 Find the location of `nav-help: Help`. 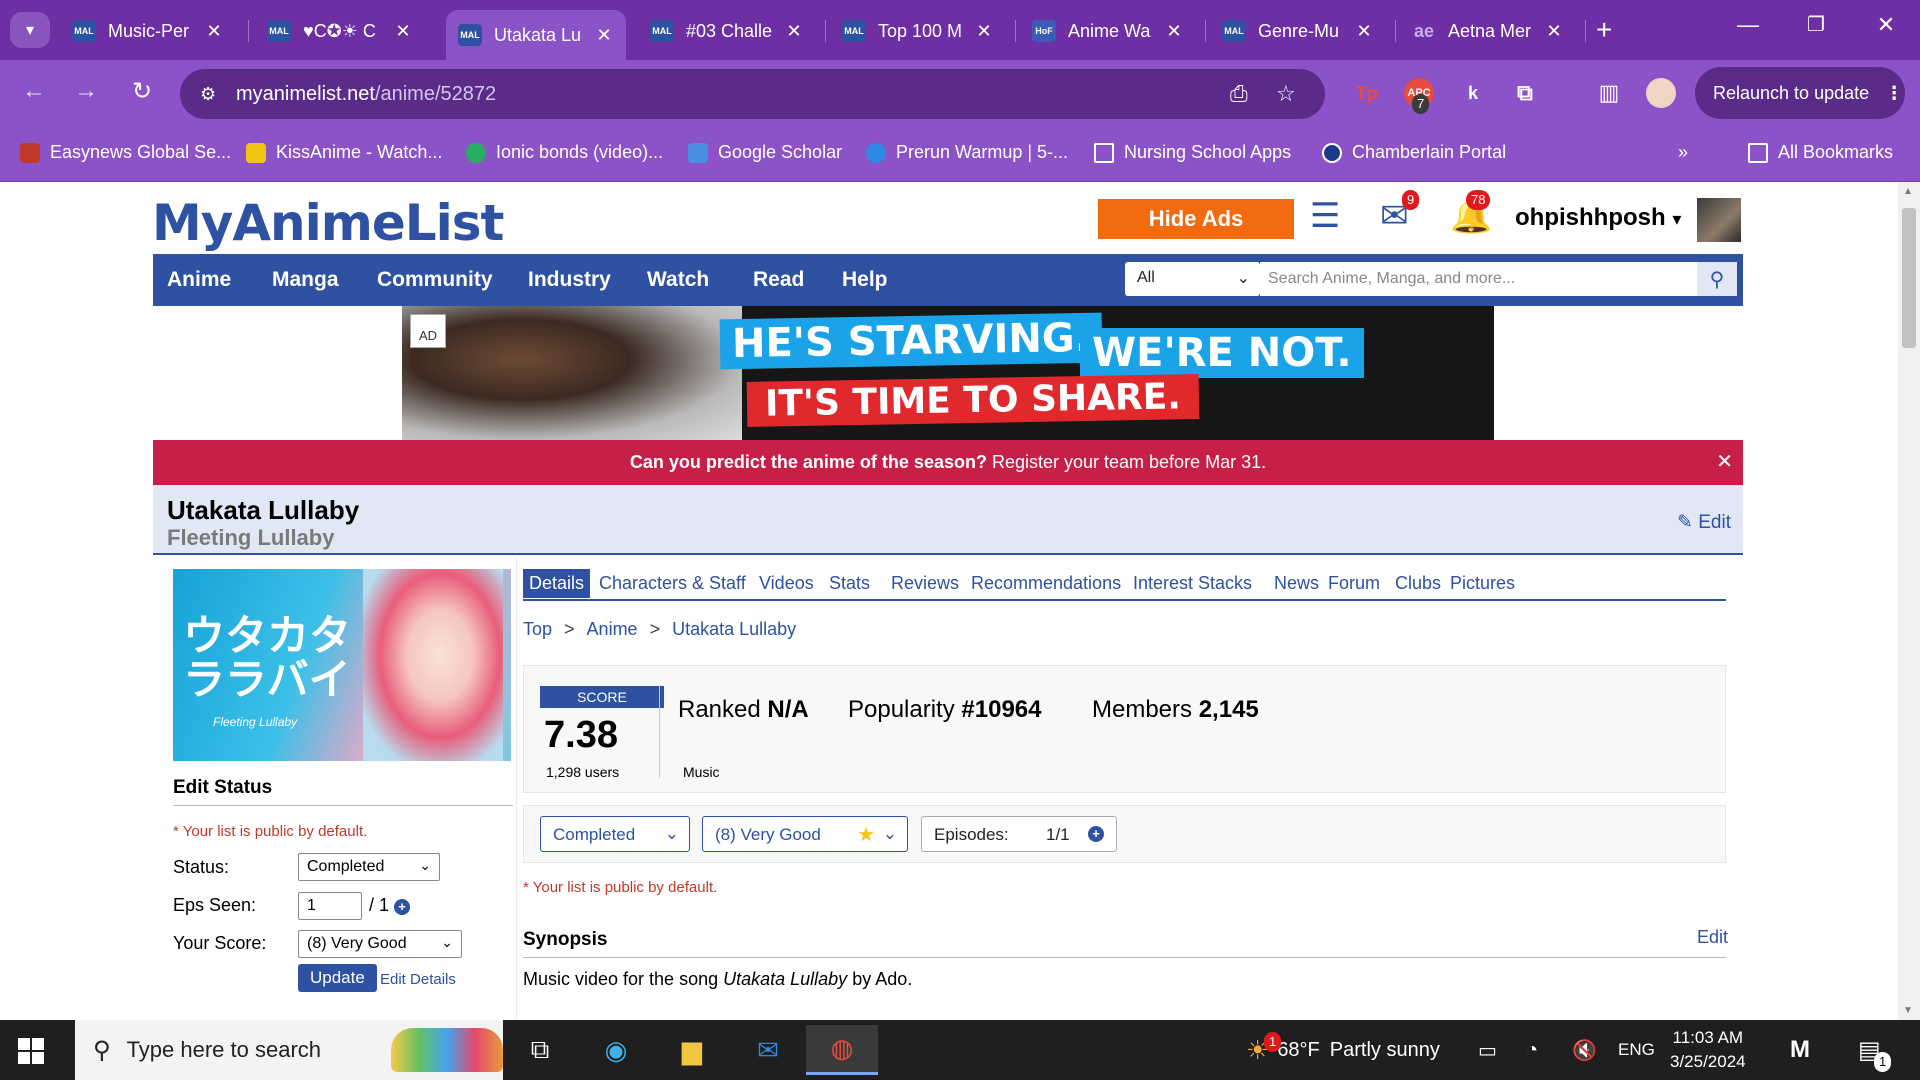

nav-help: Help is located at coordinates (865, 280).